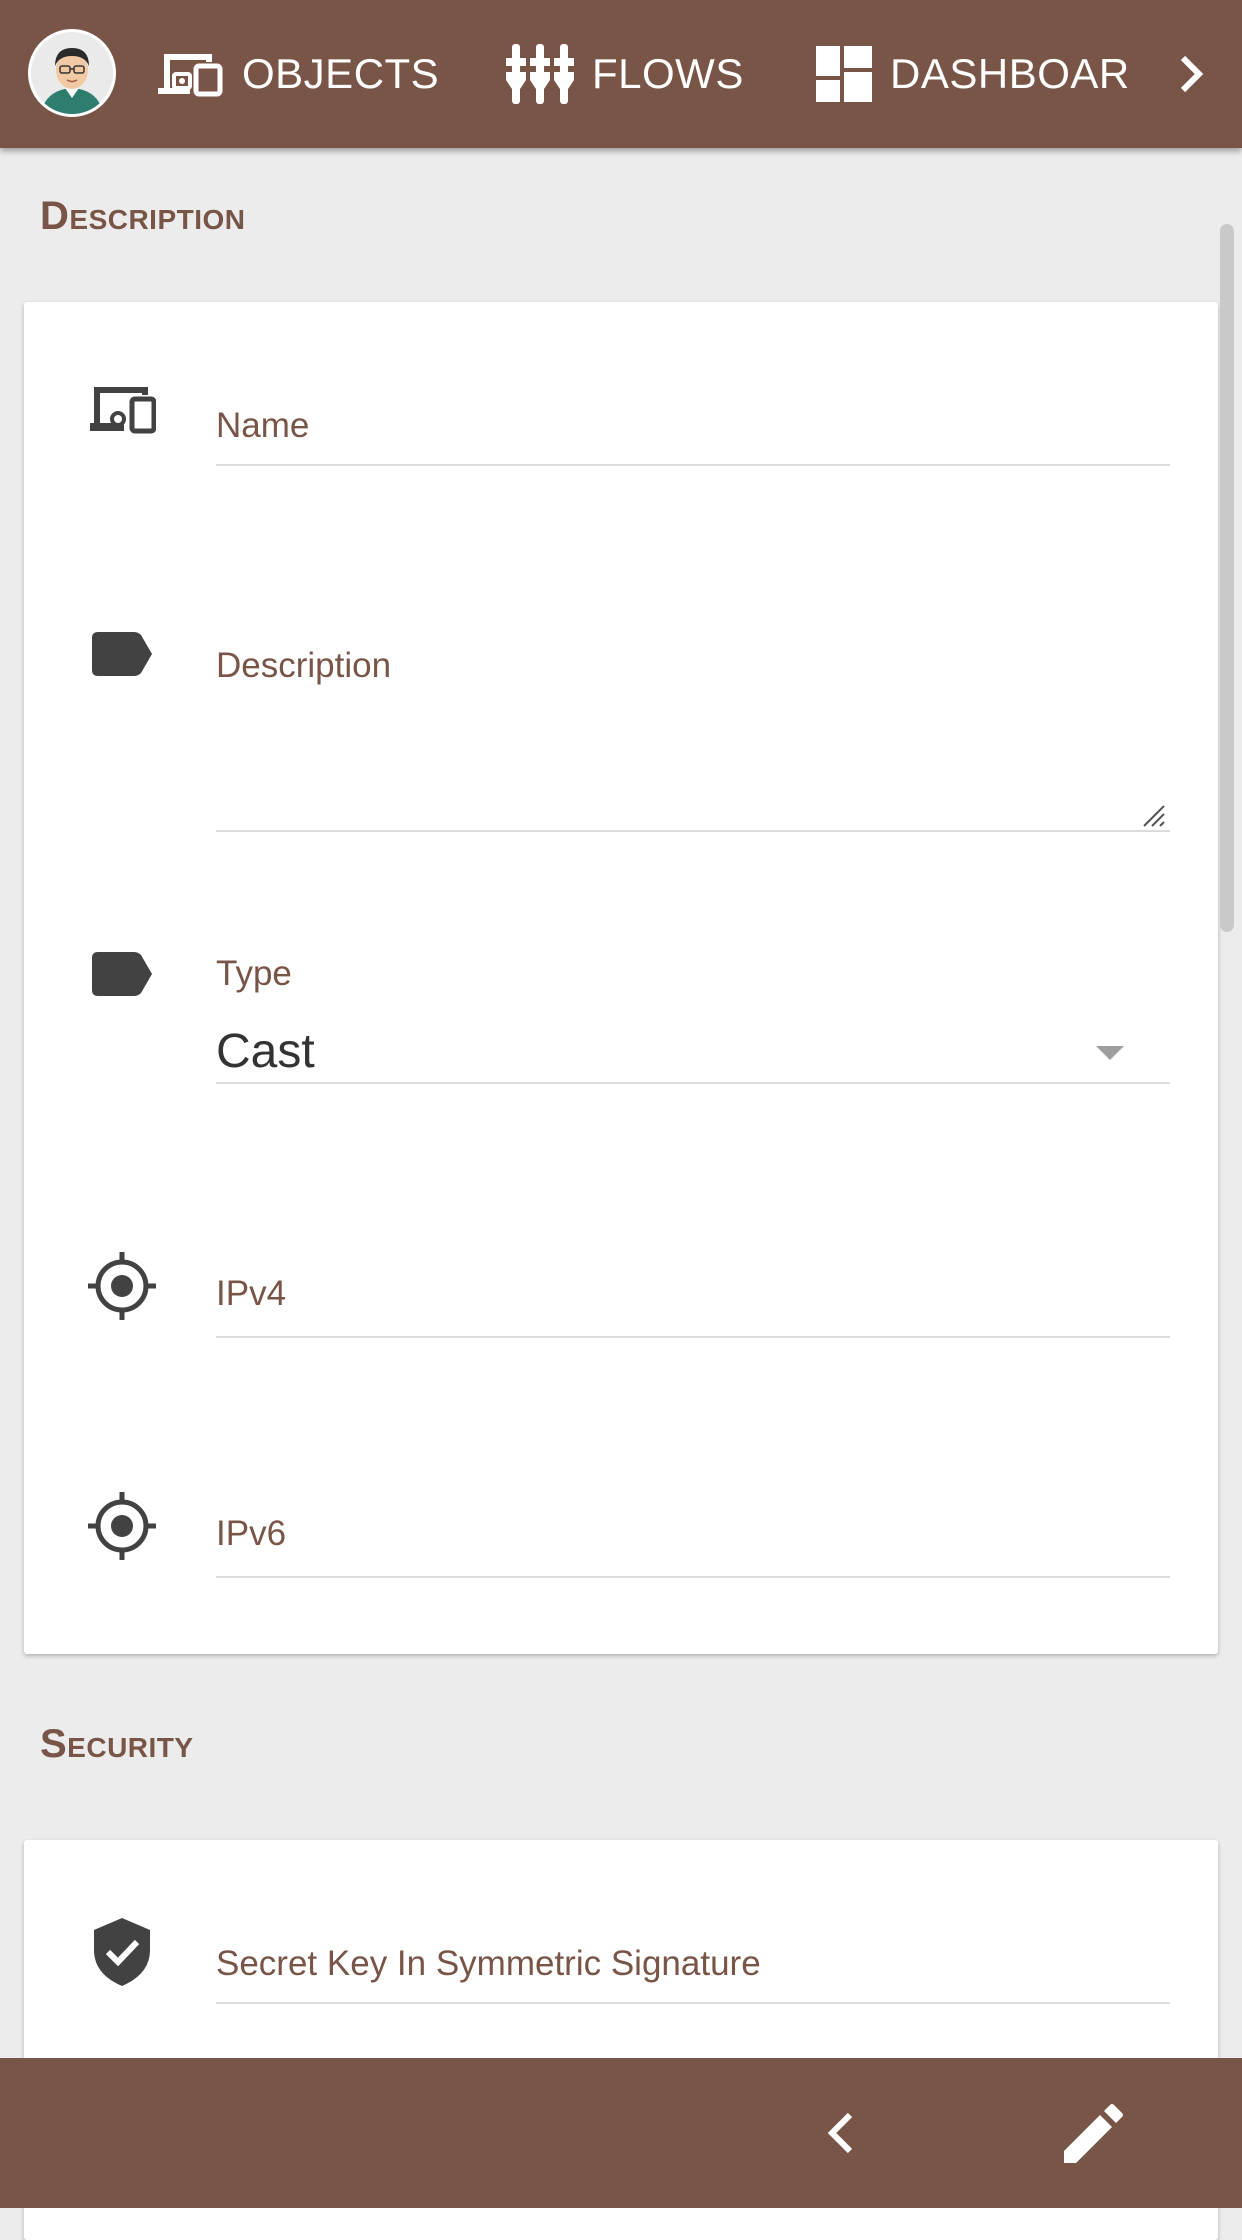 The width and height of the screenshot is (1242, 2240). What do you see at coordinates (693, 831) in the screenshot?
I see `description-textarea` at bounding box center [693, 831].